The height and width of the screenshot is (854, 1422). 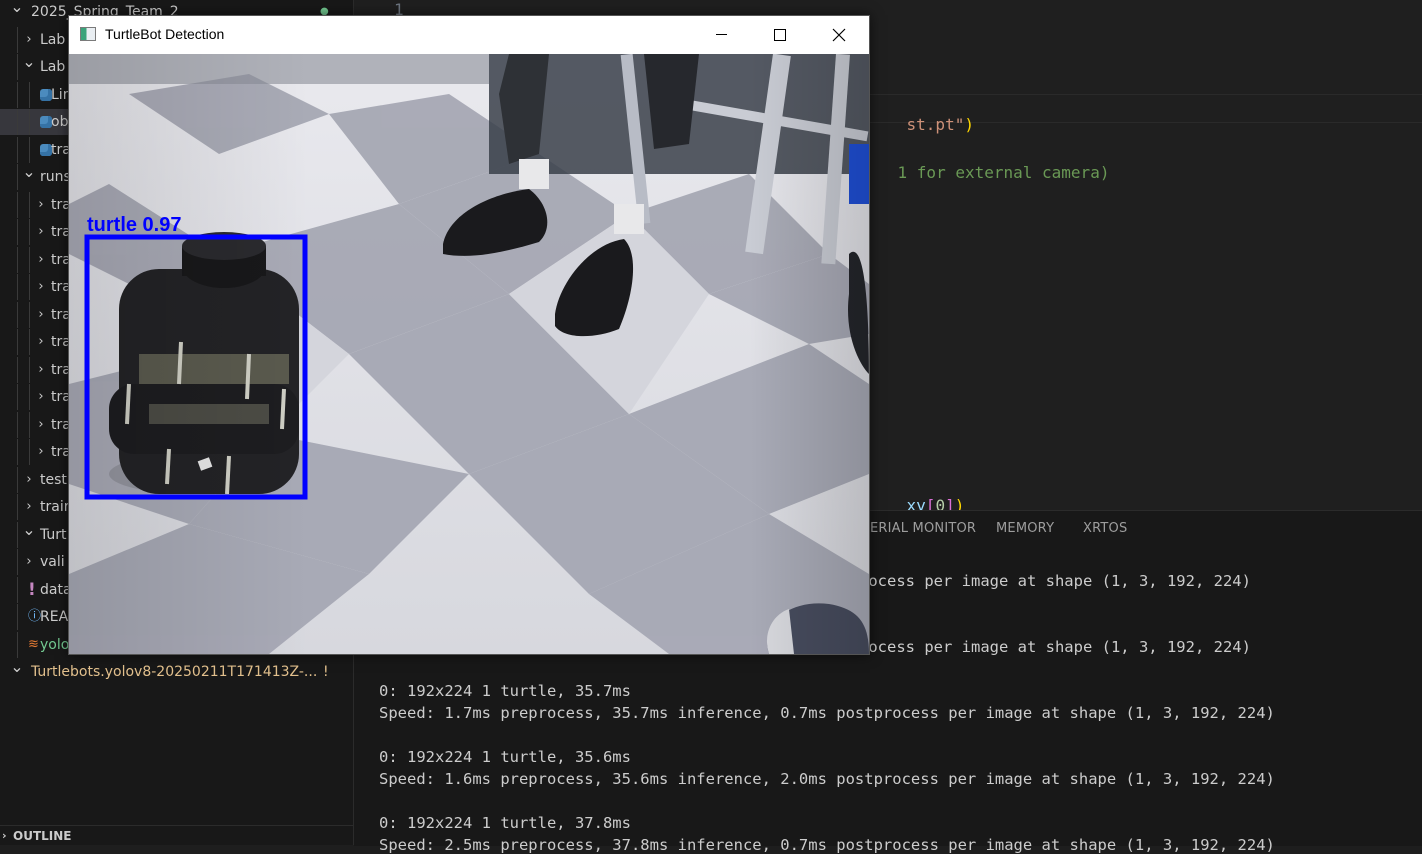 I want to click on window-title: TurtleBot Detection, so click(x=165, y=34).